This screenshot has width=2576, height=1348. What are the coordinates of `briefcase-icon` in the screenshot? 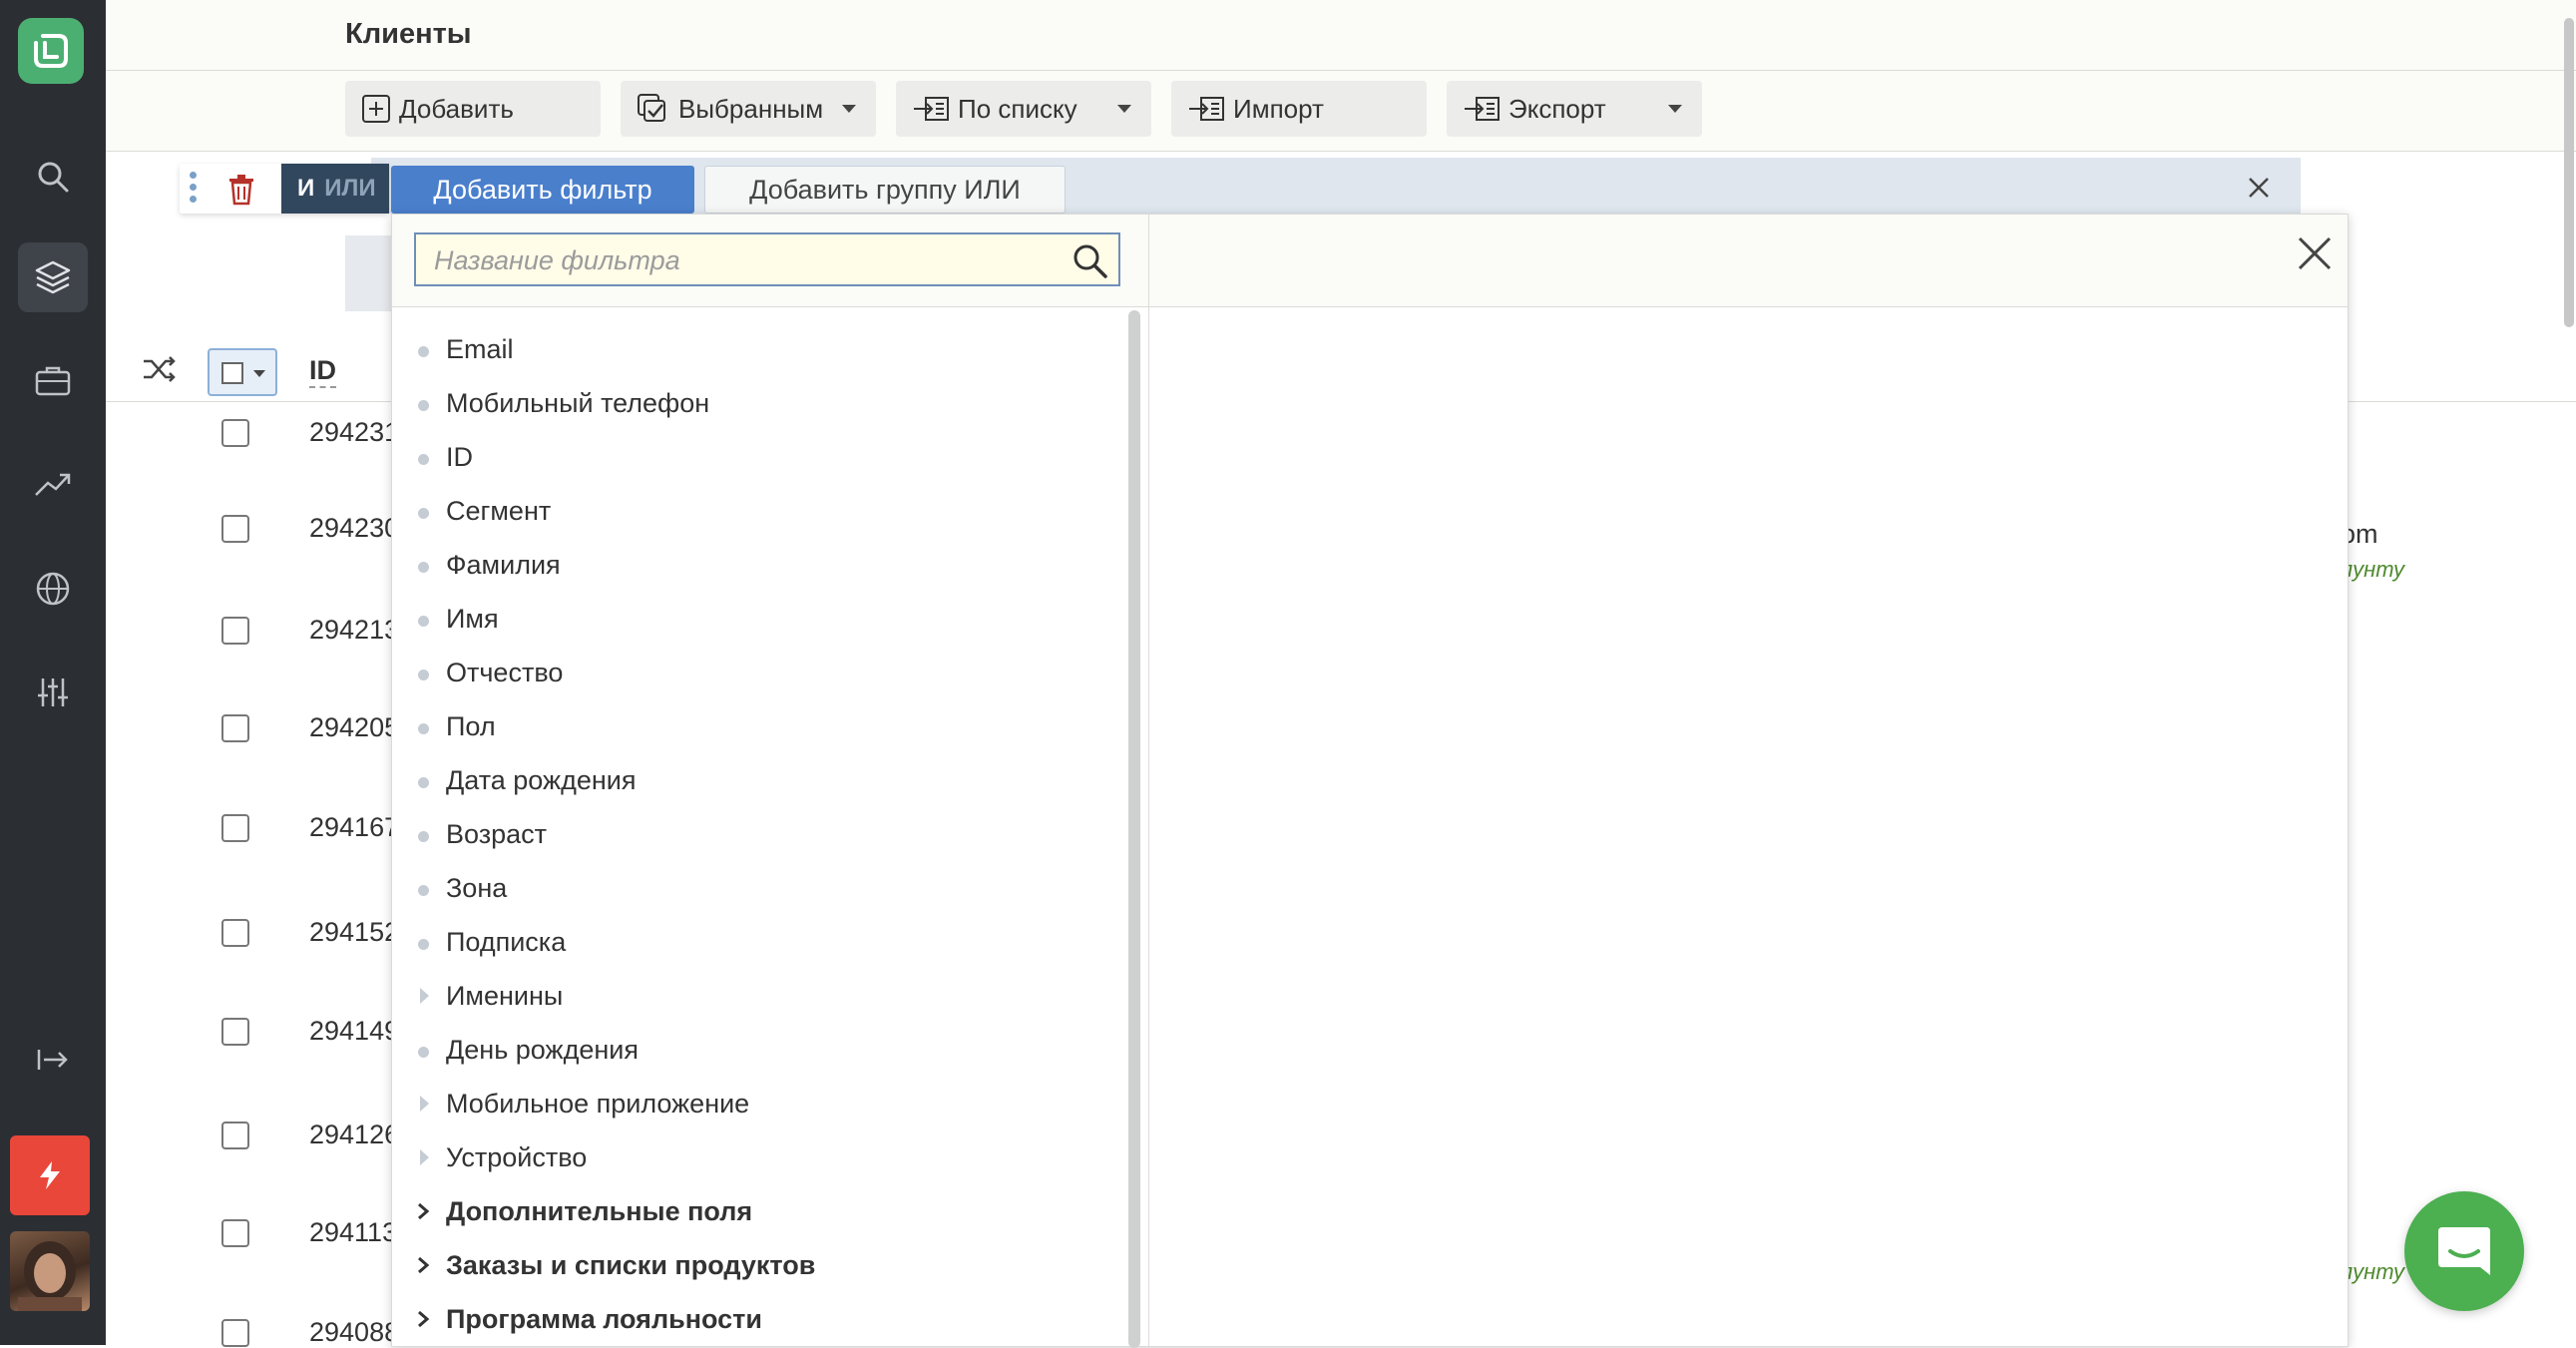 It's located at (53, 381).